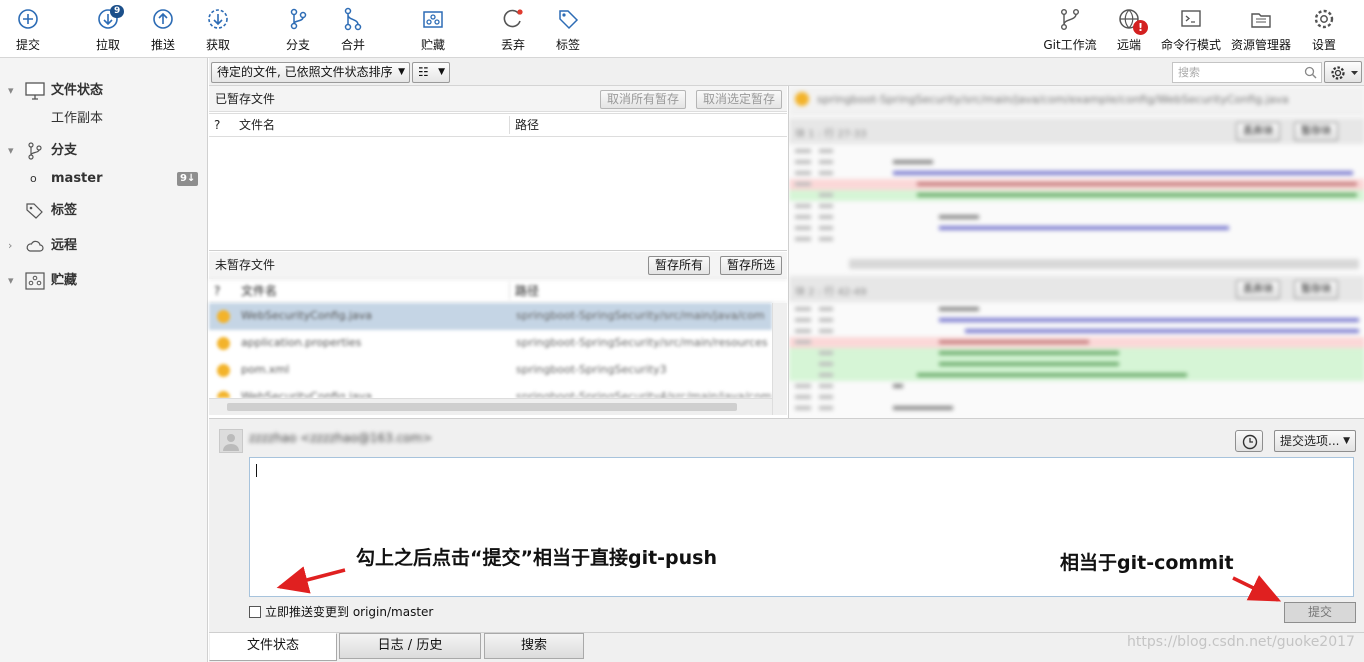 The width and height of the screenshot is (1364, 662). Describe the element at coordinates (1104, 264) in the screenshot. I see `diff-hscrollbar` at that location.